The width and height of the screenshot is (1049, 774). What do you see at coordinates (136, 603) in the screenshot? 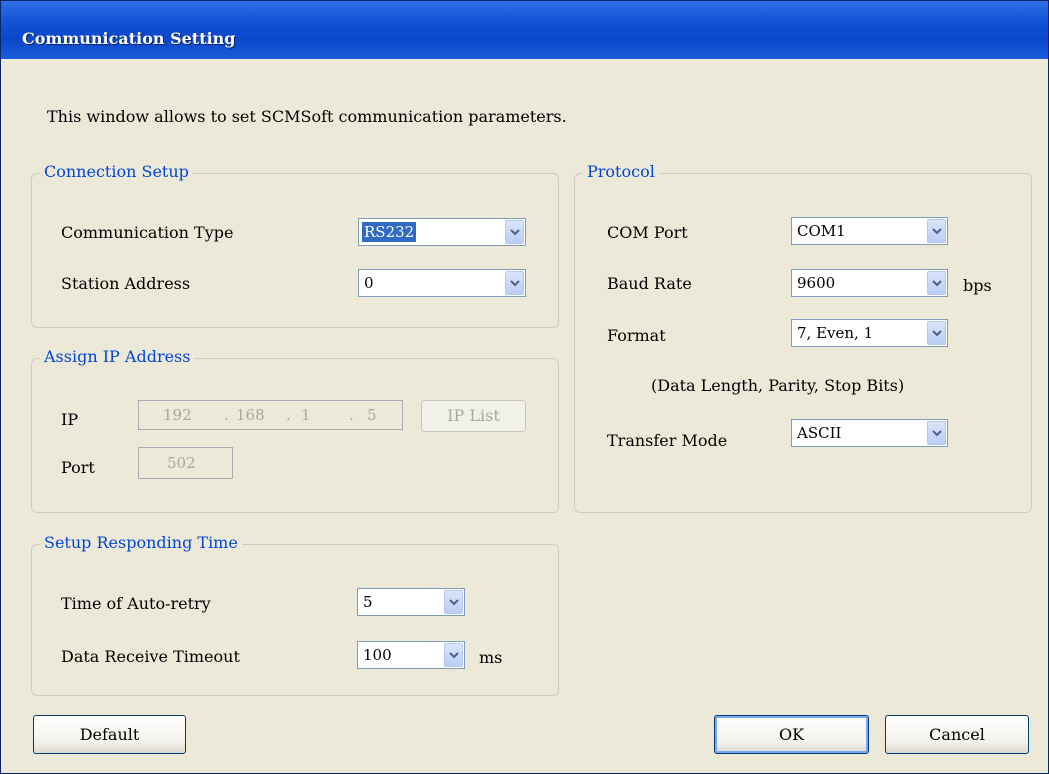
I see `auto-retry-label: Time of Auto-retry` at bounding box center [136, 603].